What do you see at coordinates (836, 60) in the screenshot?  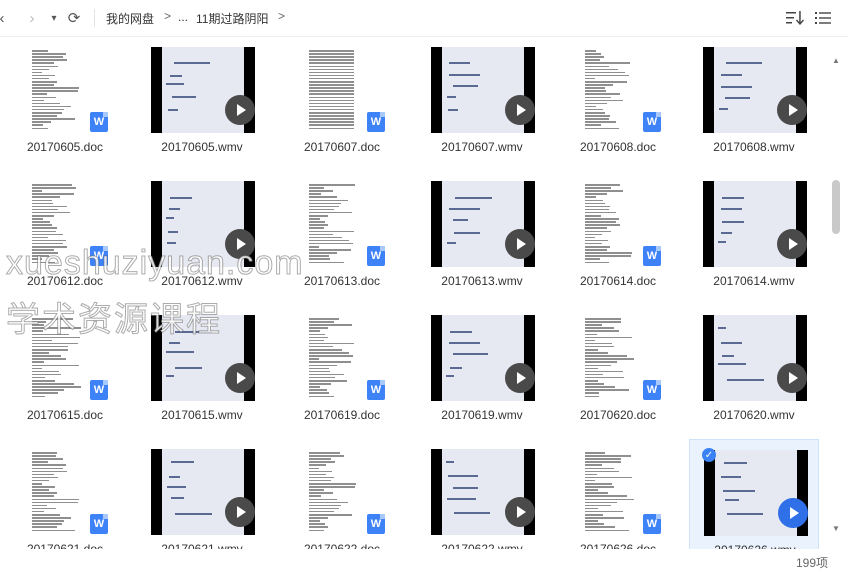 I see `scroll-up-icon: ▲` at bounding box center [836, 60].